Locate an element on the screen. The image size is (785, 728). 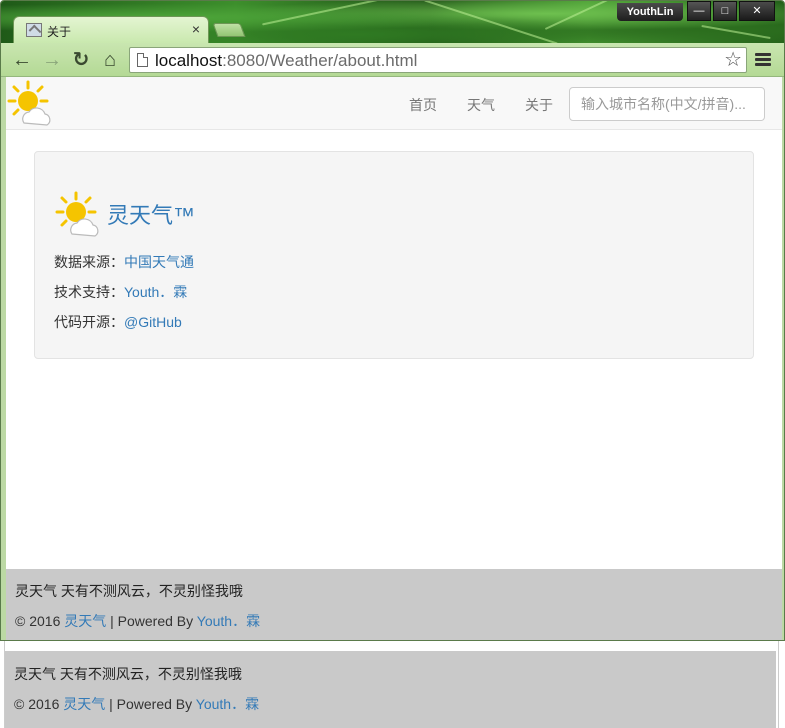
city-search-input is located at coordinates (667, 104).